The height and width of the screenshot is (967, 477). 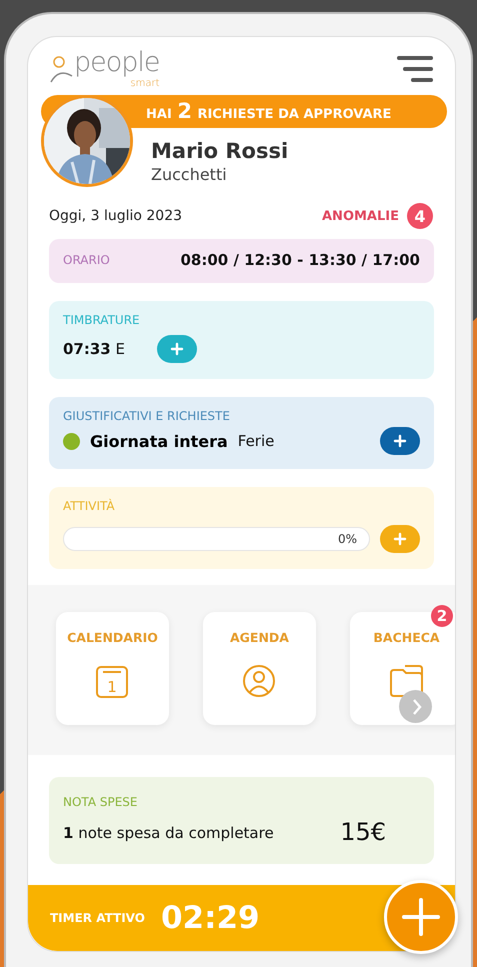 What do you see at coordinates (102, 320) in the screenshot?
I see `card-title: TIMBRATURE` at bounding box center [102, 320].